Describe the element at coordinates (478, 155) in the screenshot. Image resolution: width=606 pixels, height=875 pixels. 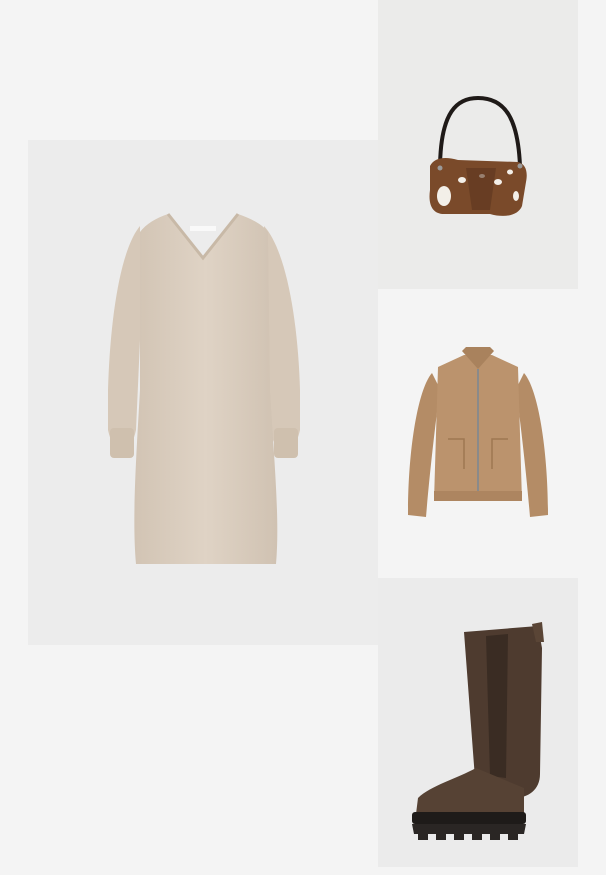
I see `shoulder-bag-icon` at that location.